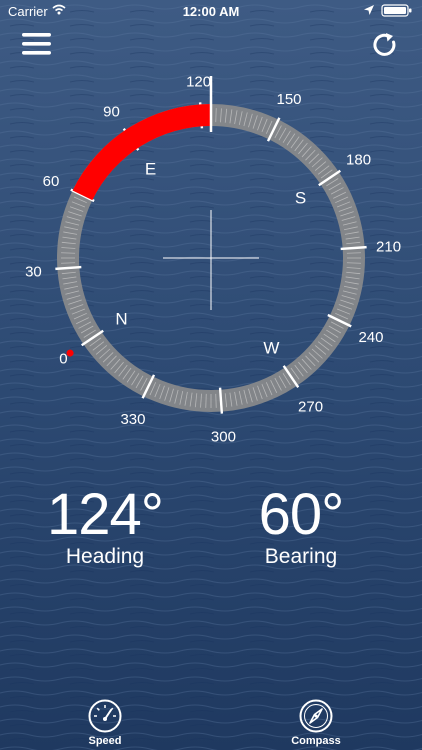  What do you see at coordinates (388, 247) in the screenshot?
I see `scale-label-210: 210` at bounding box center [388, 247].